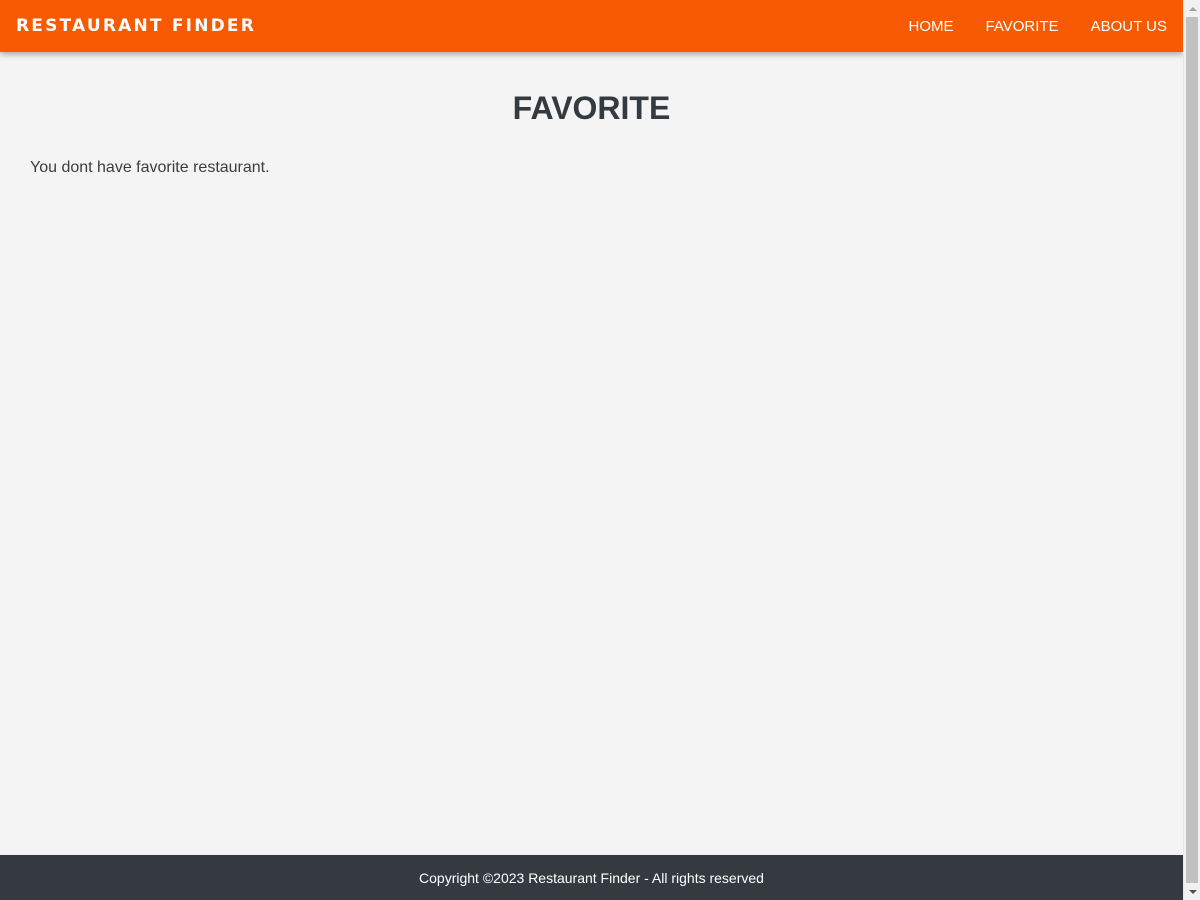 Image resolution: width=1200 pixels, height=900 pixels. Describe the element at coordinates (1192, 8) in the screenshot. I see `scroll-up-arrow-icon` at that location.